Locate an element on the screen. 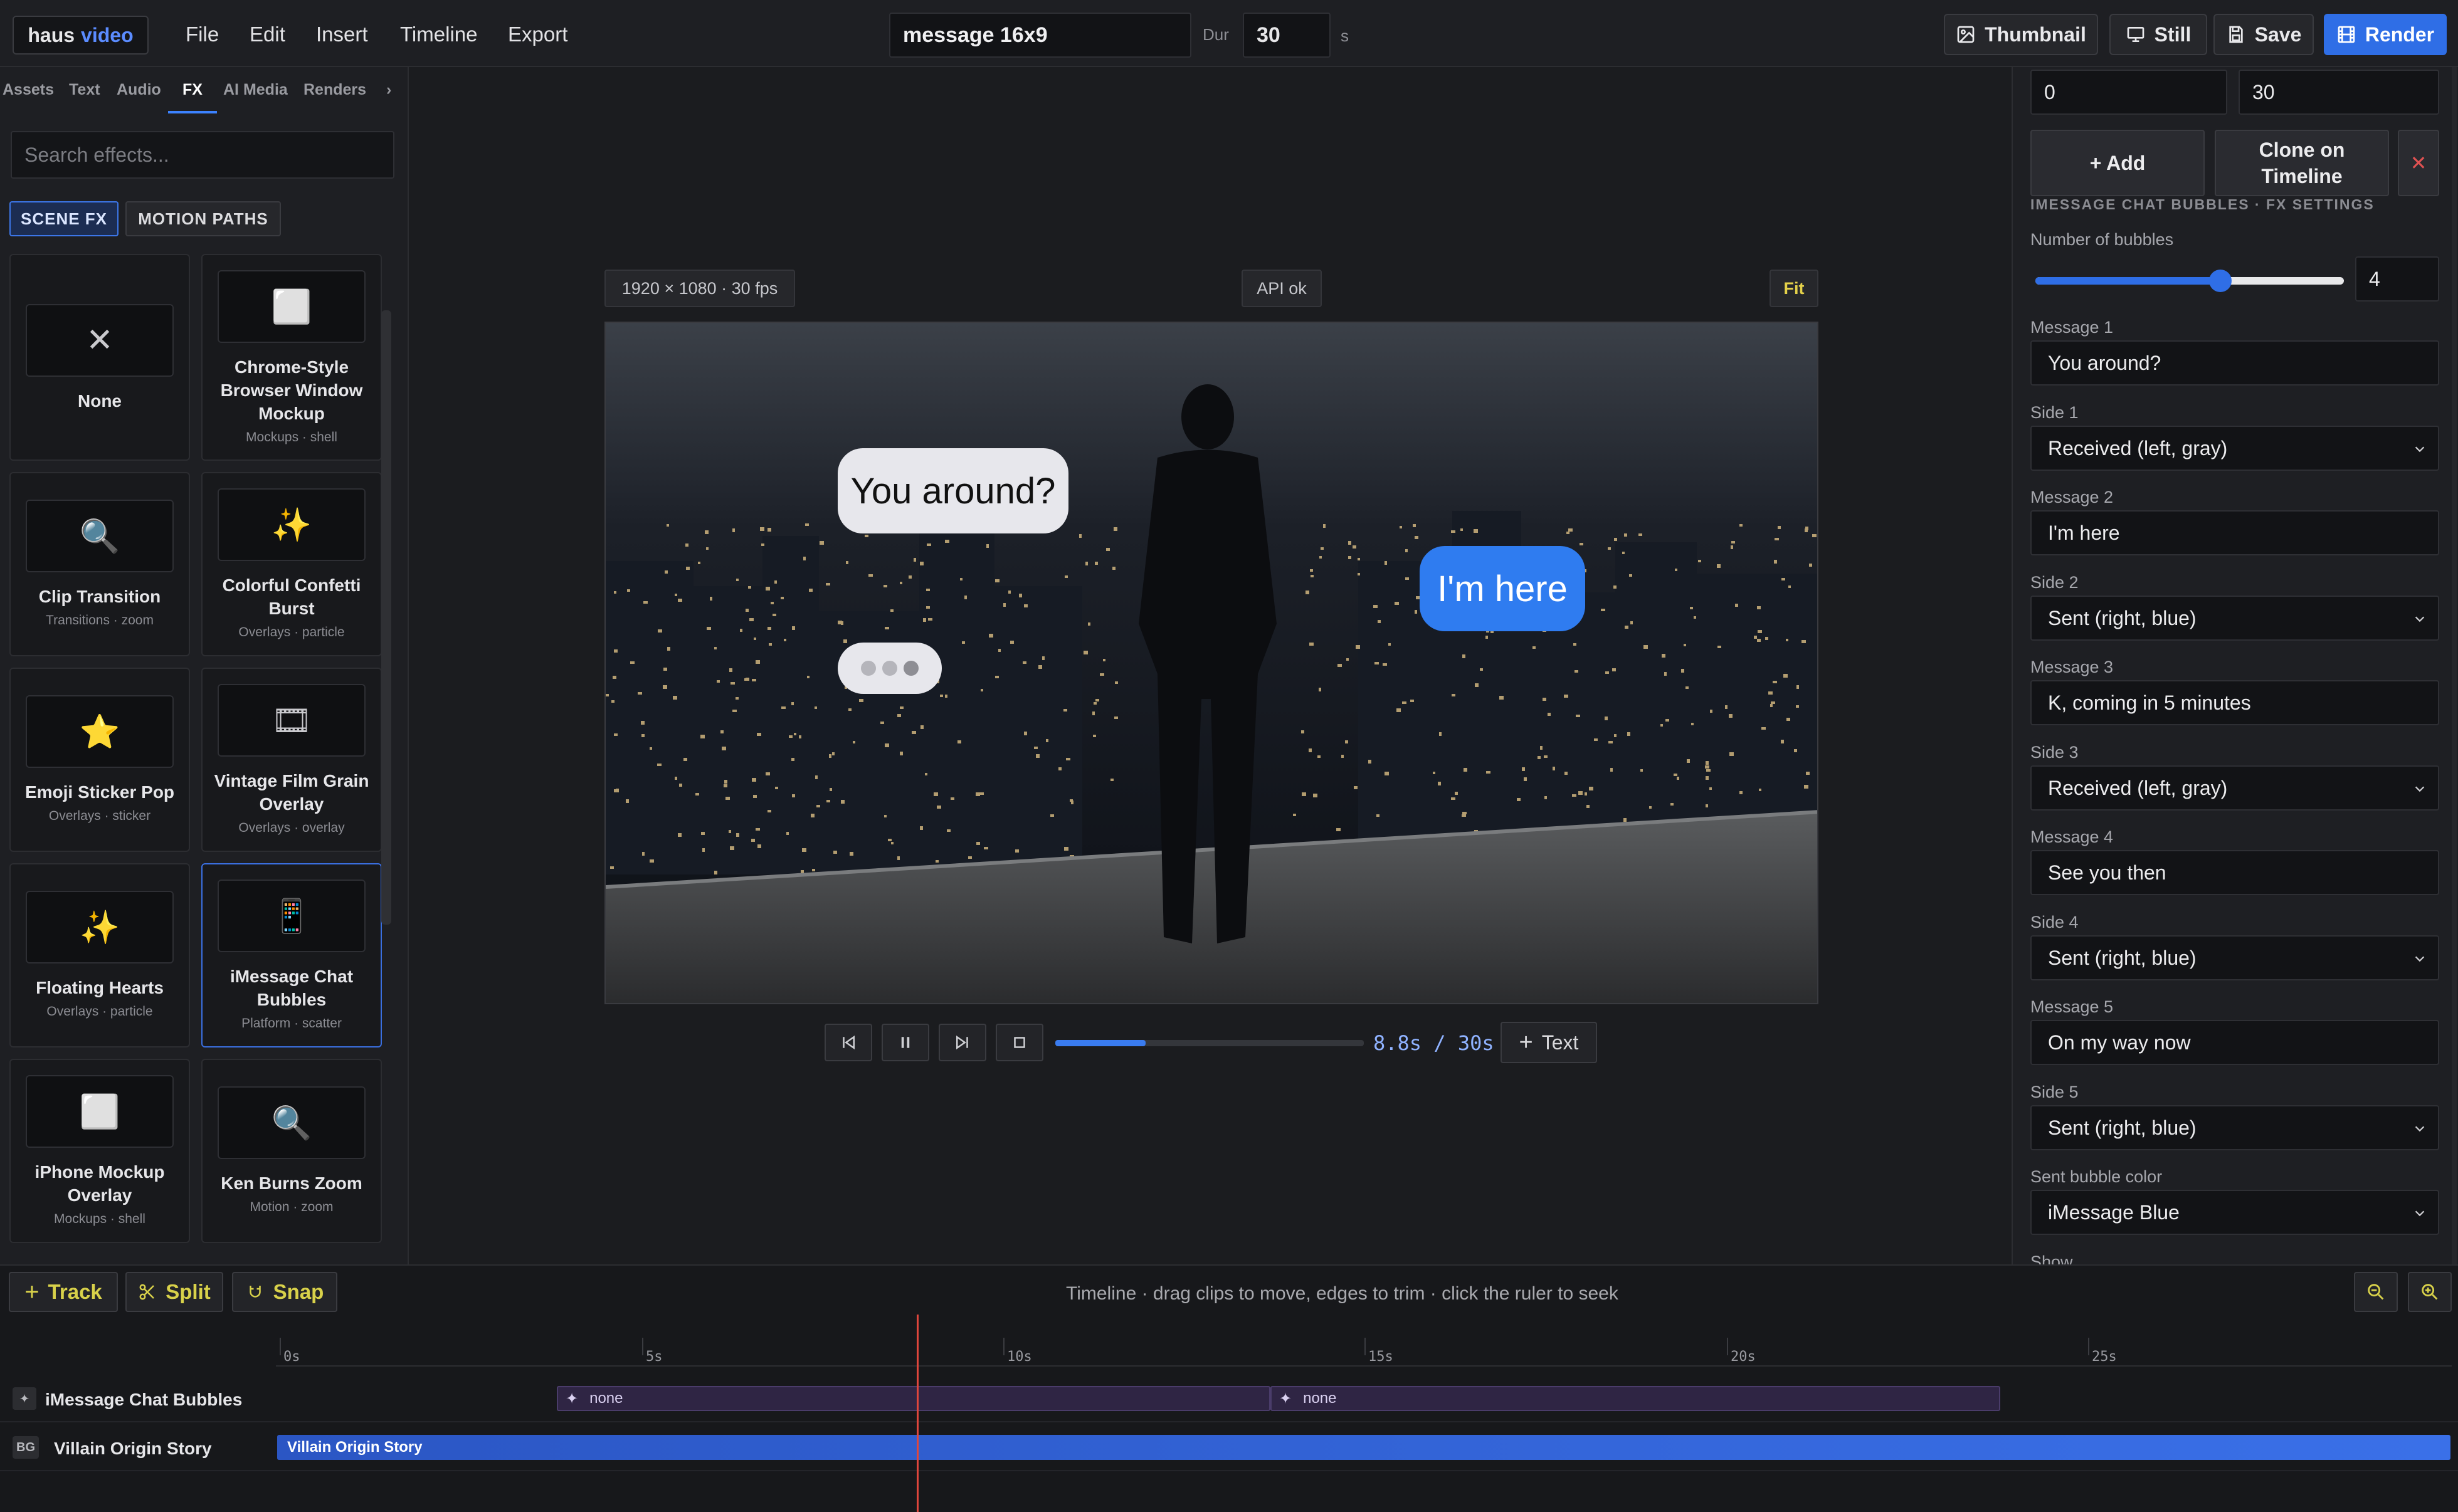  effects-scrollbar is located at coordinates (386, 618).